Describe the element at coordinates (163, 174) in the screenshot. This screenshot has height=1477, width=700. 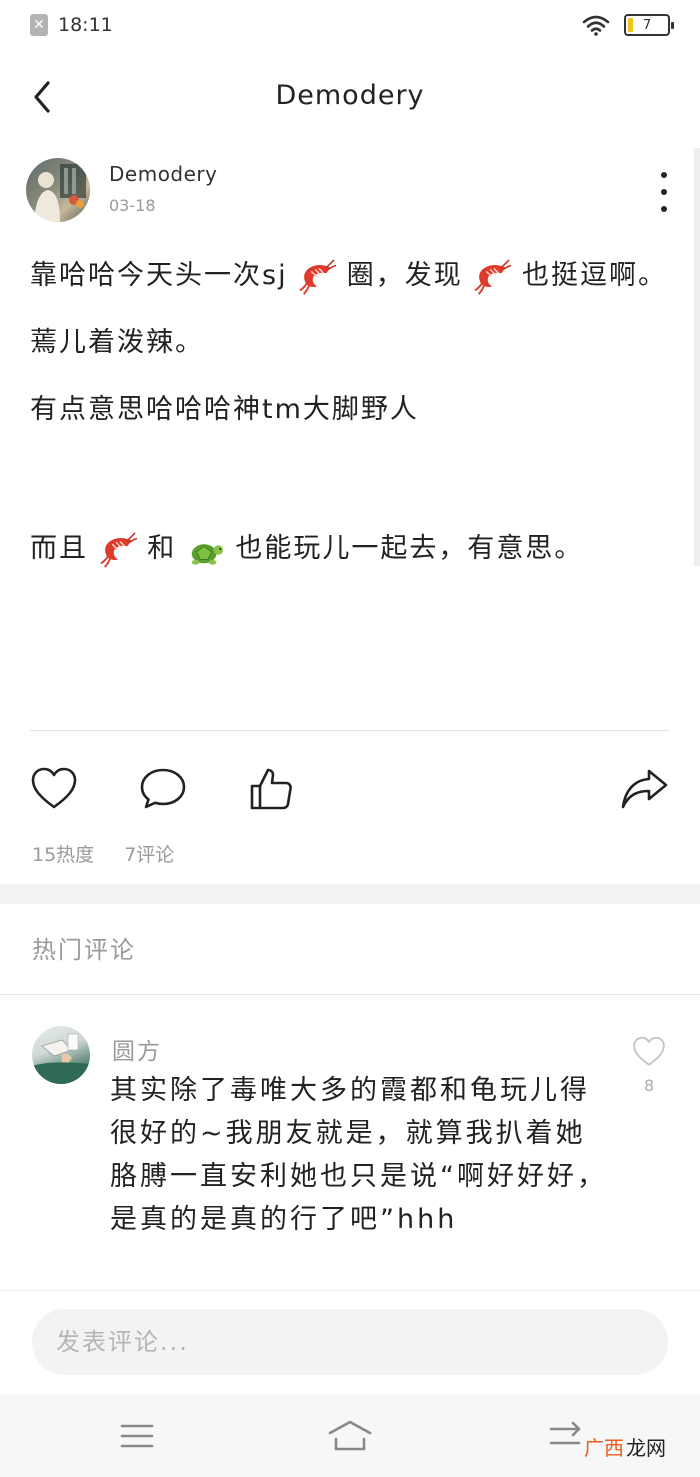
I see `author-name: Demodery` at that location.